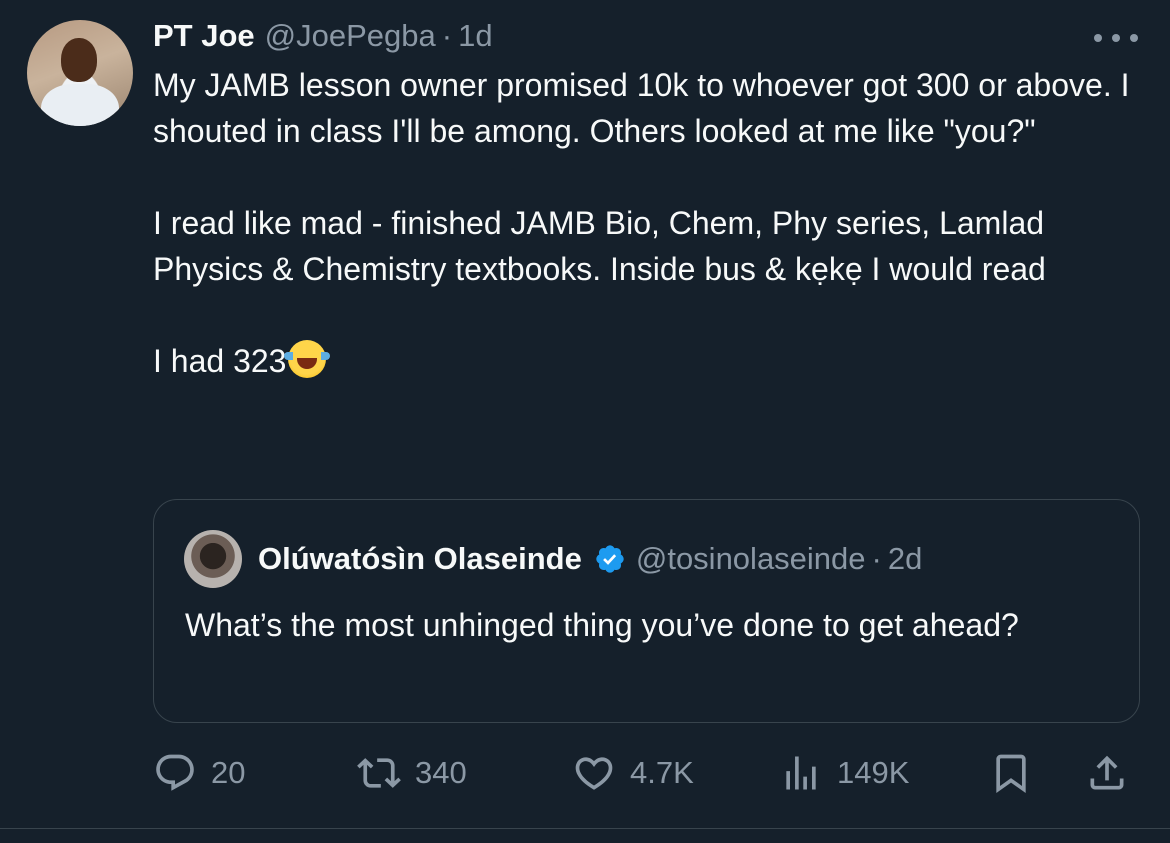 The image size is (1170, 843). I want to click on quoted-timestamp: 2d, so click(905, 559).